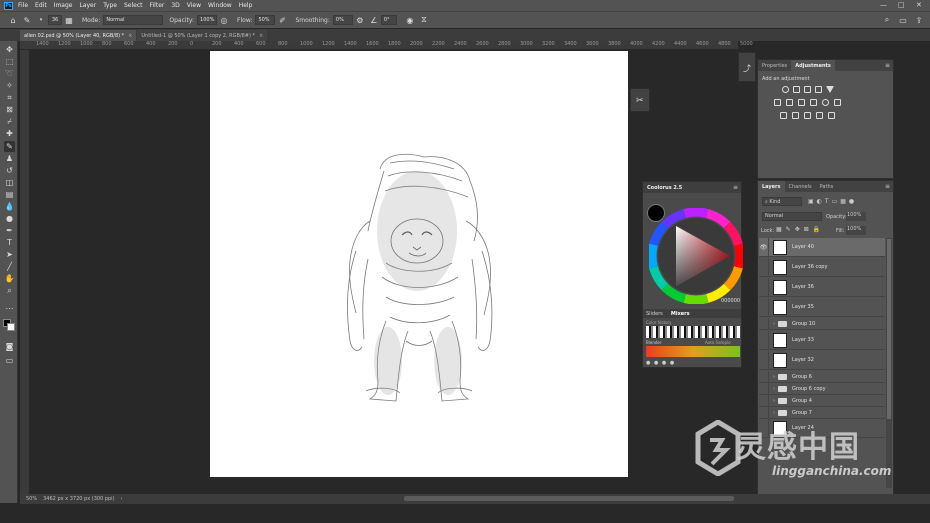  I want to click on group-row: › Group 10, so click(822, 324).